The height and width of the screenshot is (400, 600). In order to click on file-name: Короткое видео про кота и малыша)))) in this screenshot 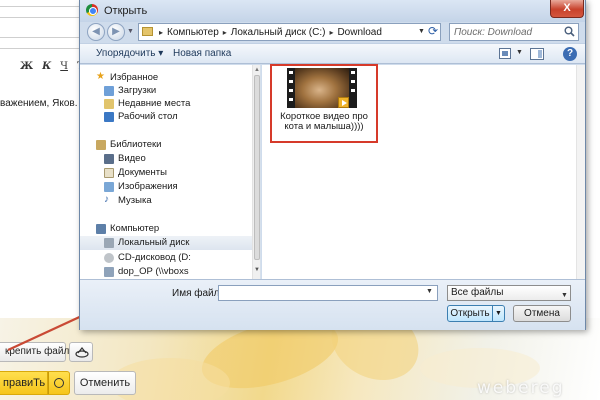, I will do `click(324, 121)`.